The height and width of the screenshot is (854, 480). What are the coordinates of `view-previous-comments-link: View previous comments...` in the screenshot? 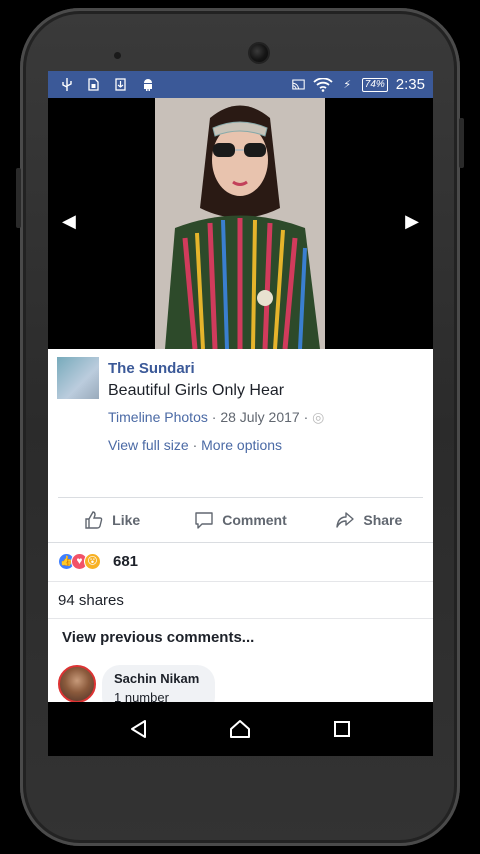 It's located at (158, 637).